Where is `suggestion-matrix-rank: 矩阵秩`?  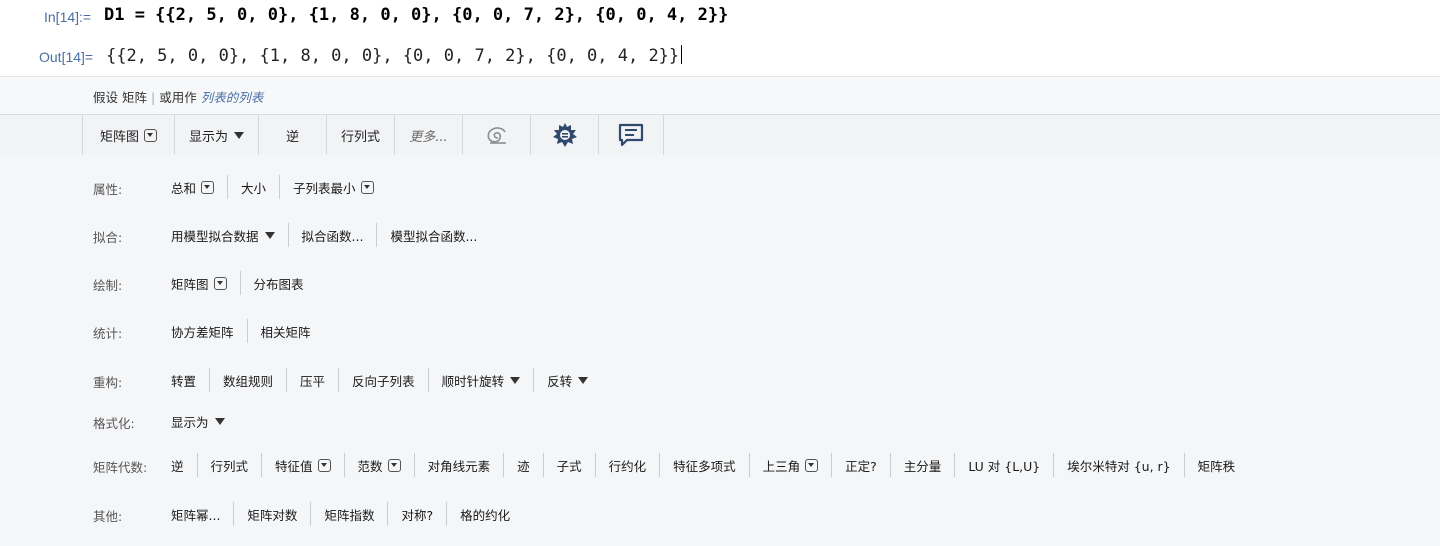 suggestion-matrix-rank: 矩阵秩 is located at coordinates (1216, 465).